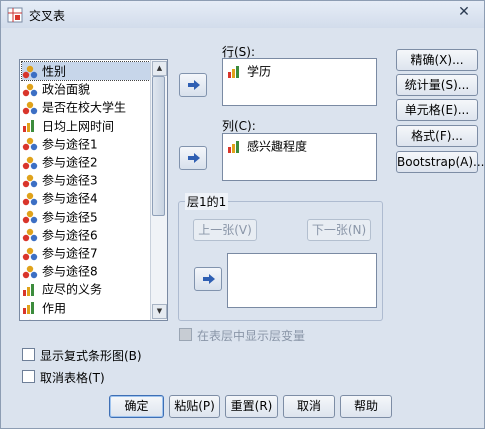 This screenshot has height=429, width=485. Describe the element at coordinates (339, 230) in the screenshot. I see `next-layer-button: 下一张(N)` at that location.